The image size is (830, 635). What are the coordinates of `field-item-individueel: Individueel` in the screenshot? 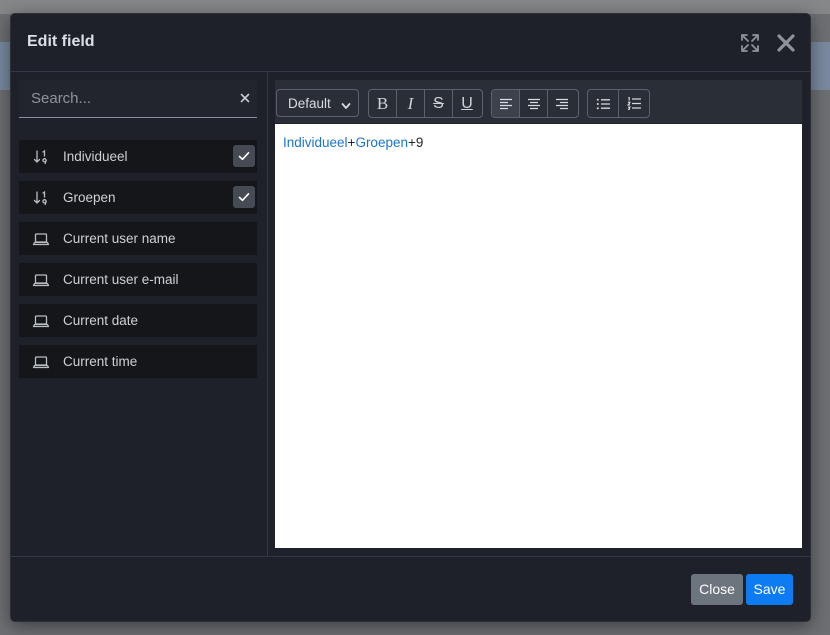 It's located at (138, 156).